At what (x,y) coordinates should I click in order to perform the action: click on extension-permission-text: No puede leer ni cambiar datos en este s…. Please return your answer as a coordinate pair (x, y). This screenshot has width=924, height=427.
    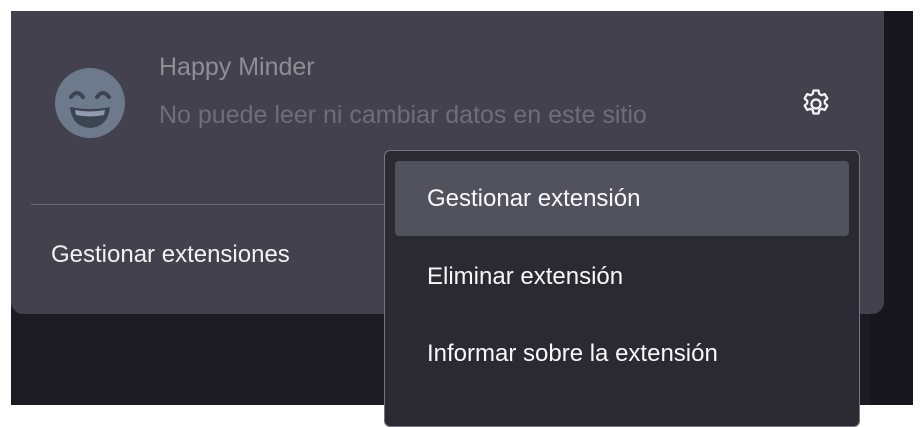
    Looking at the image, I should click on (403, 115).